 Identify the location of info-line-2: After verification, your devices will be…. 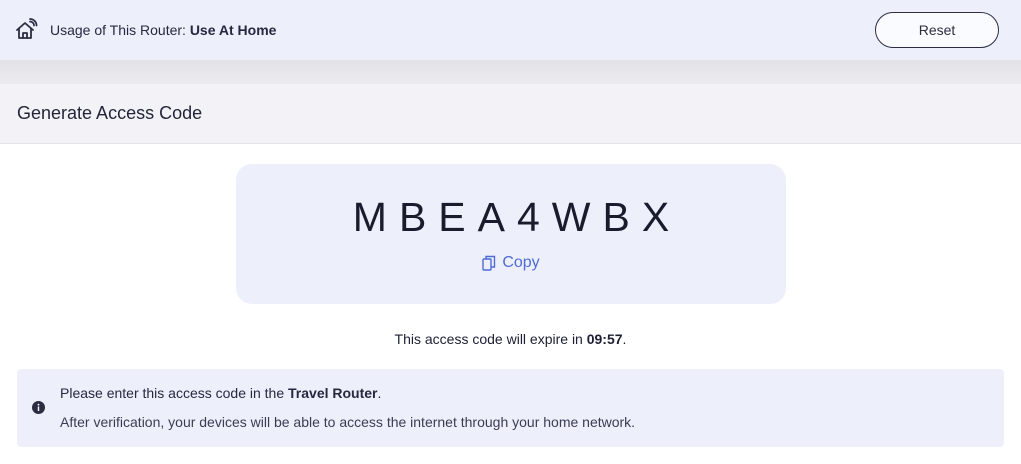
(348, 422).